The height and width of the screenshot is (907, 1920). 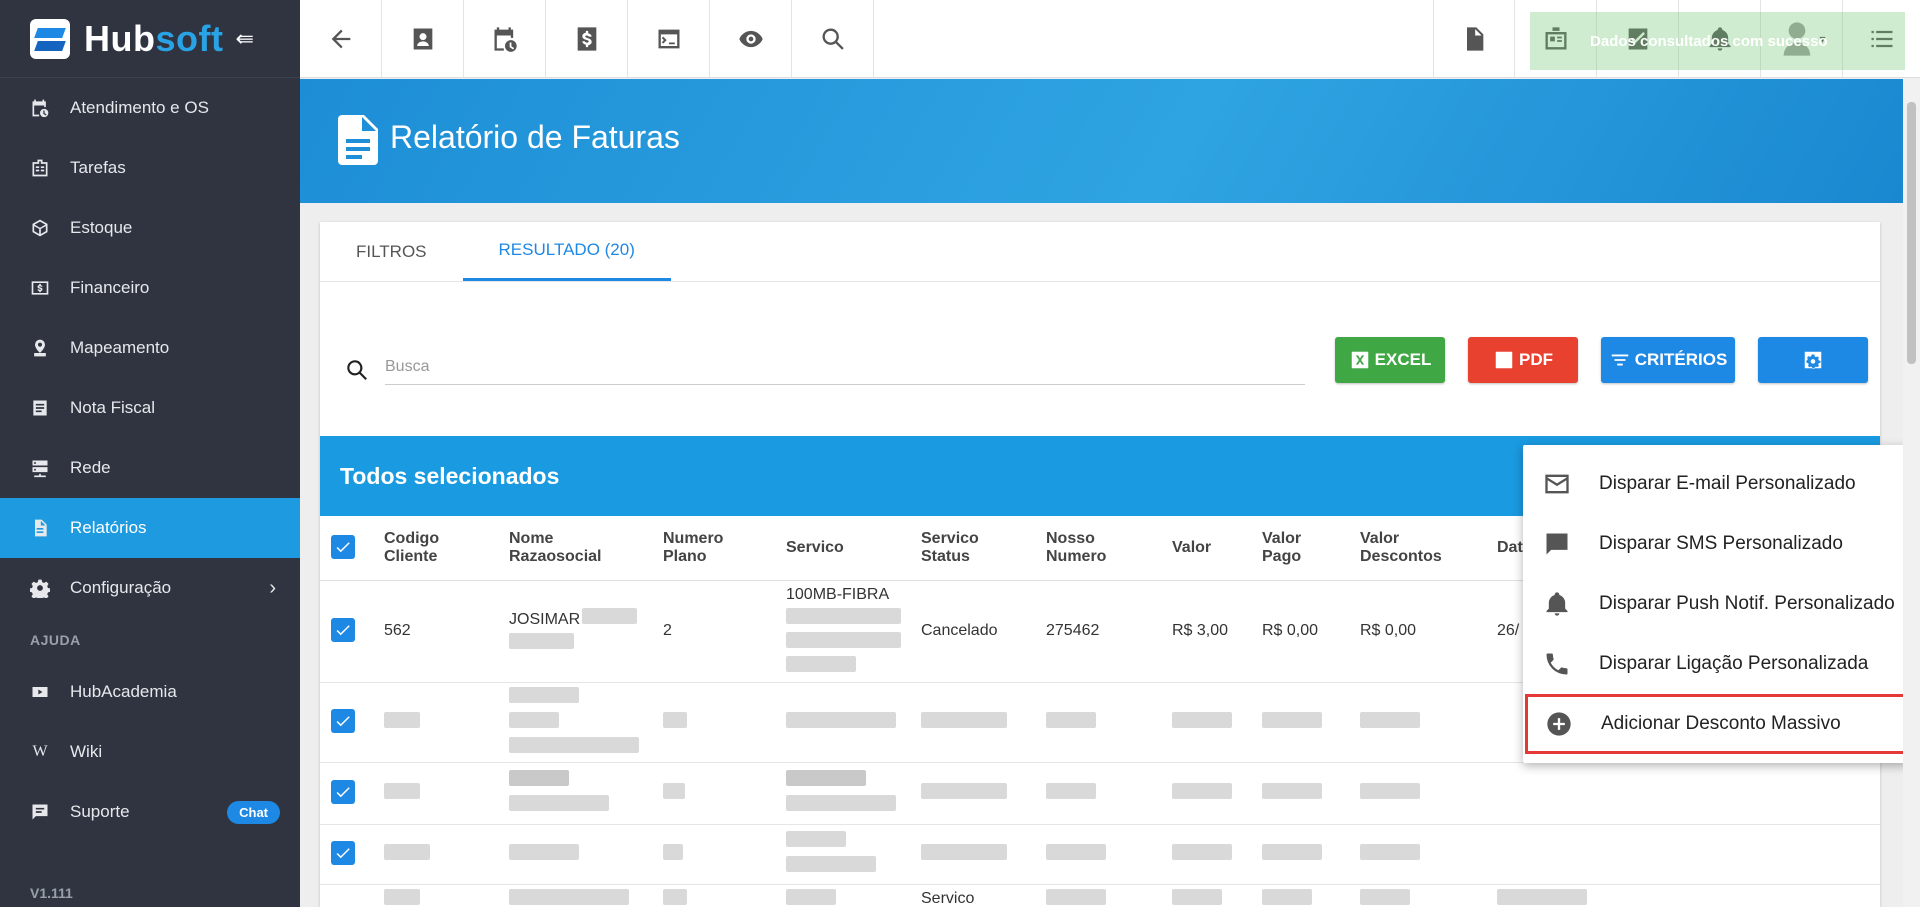 I want to click on col-codigo-cliente: Codigo Cliente, so click(x=438, y=548).